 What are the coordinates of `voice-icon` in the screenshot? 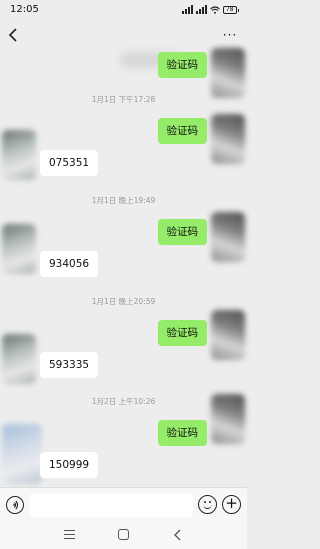 It's located at (15, 505).